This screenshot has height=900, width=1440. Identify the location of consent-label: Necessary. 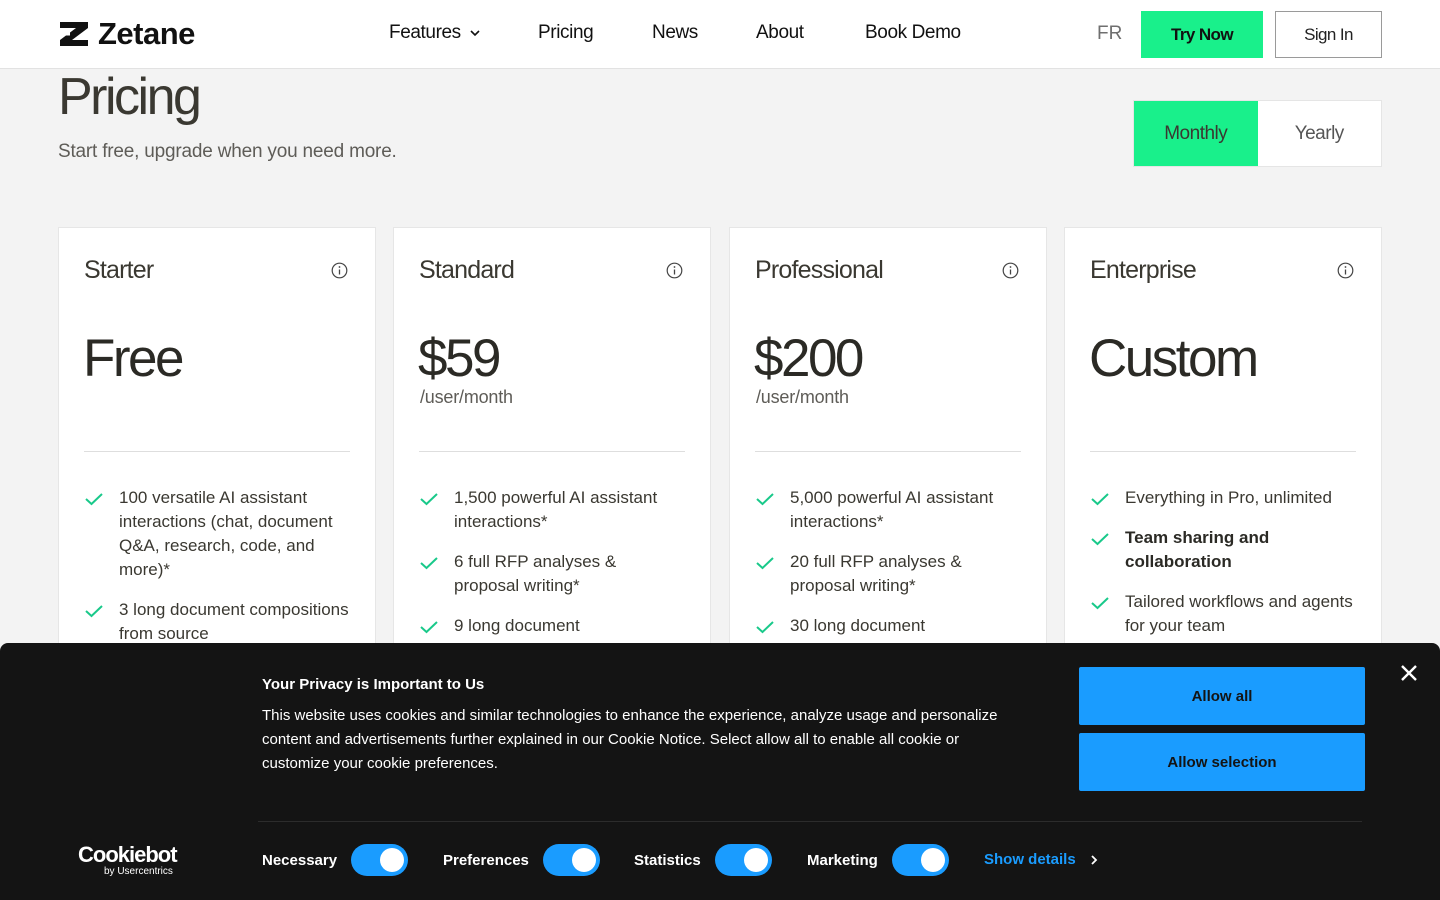
(300, 860).